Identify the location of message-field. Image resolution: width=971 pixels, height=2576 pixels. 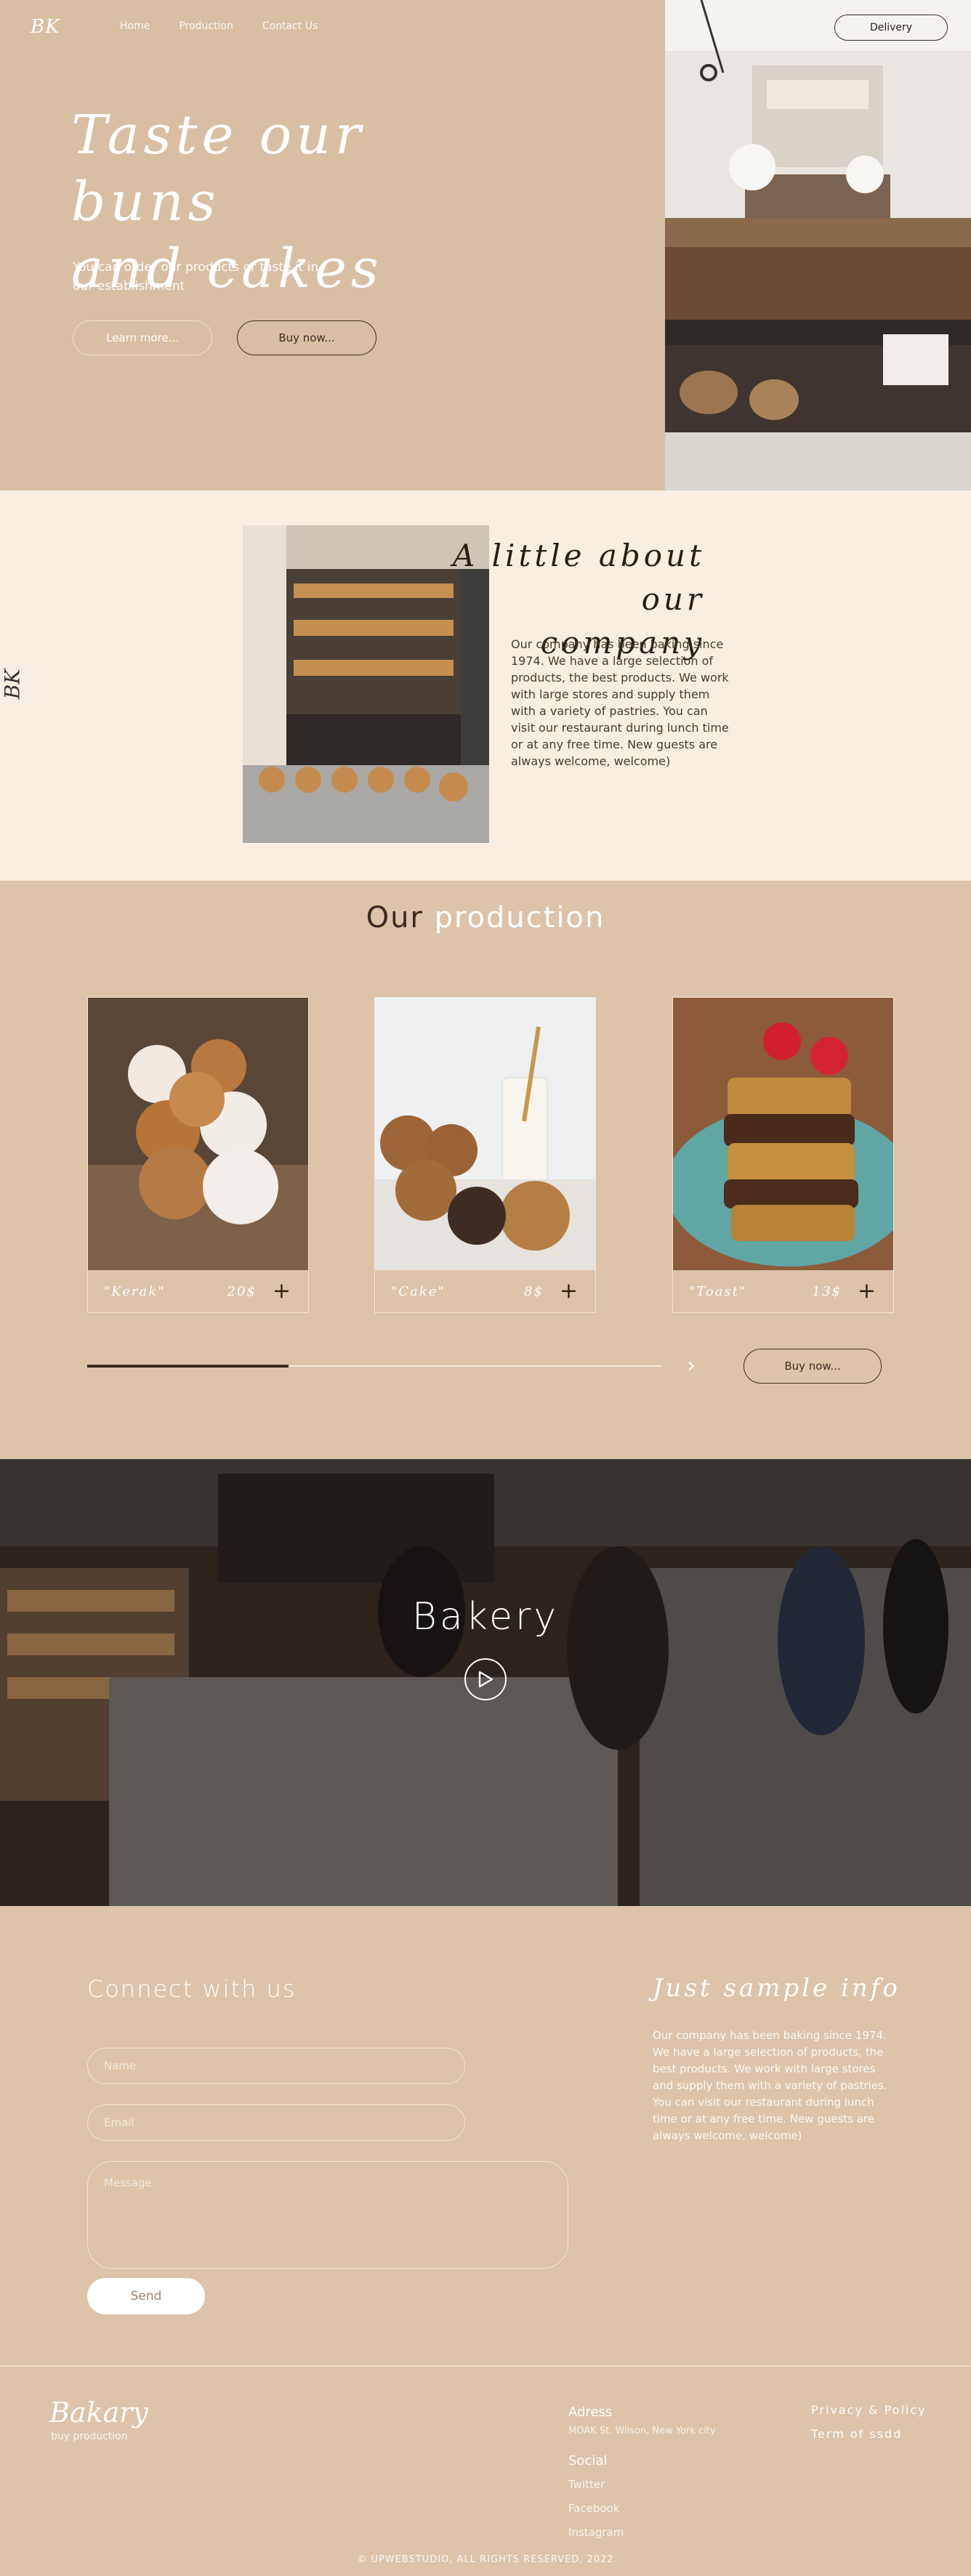
(327, 2215).